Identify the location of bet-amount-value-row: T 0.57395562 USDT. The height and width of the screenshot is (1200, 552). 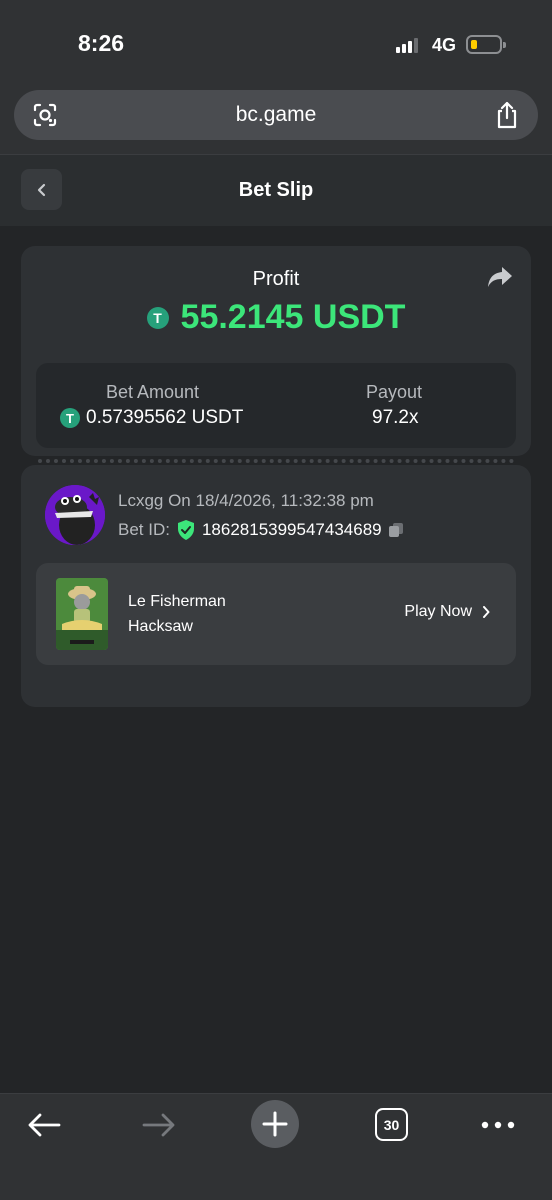
(151, 418).